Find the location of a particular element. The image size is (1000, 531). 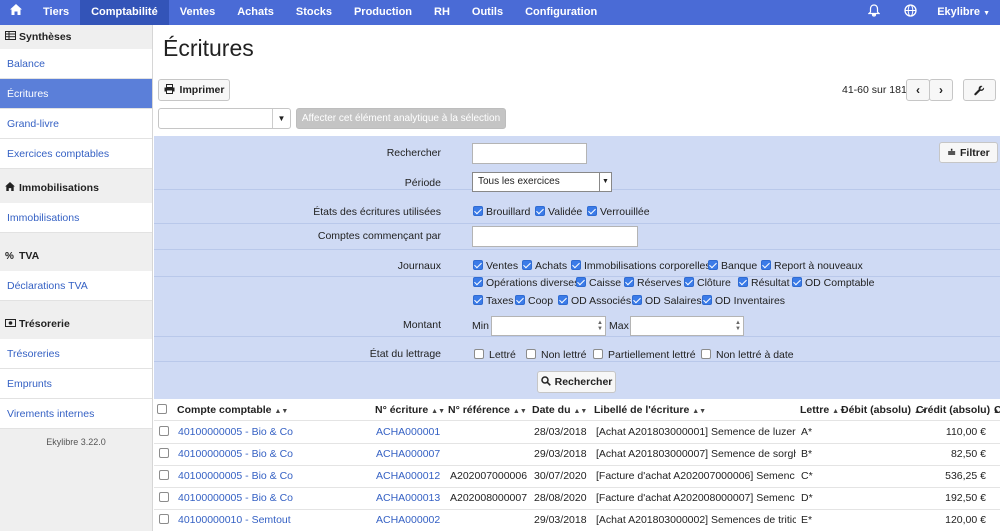

lettering-non-lettre-date-checkbox: Non lettré à date is located at coordinates (747, 355).